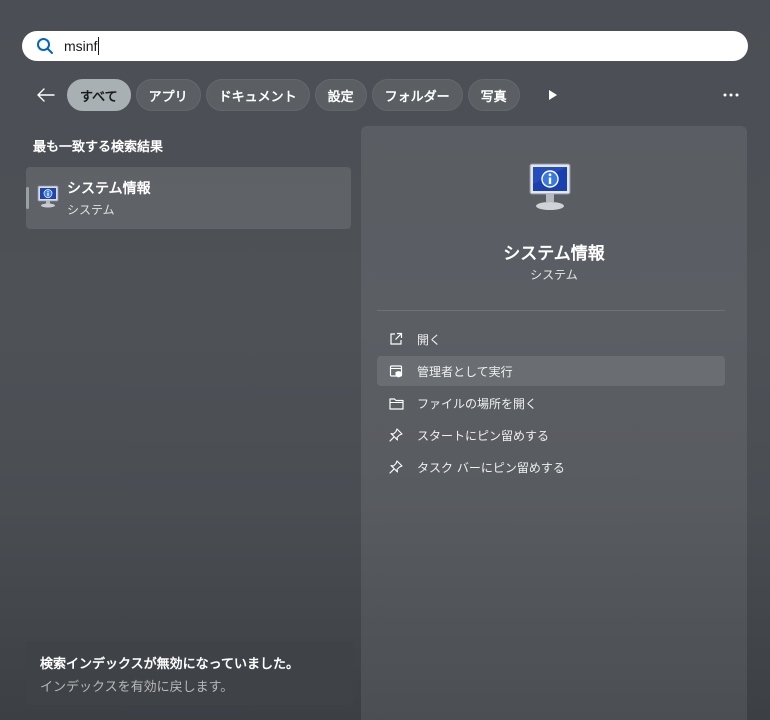  What do you see at coordinates (98, 147) in the screenshot?
I see `best-match-heading: 最も一致する検索結果` at bounding box center [98, 147].